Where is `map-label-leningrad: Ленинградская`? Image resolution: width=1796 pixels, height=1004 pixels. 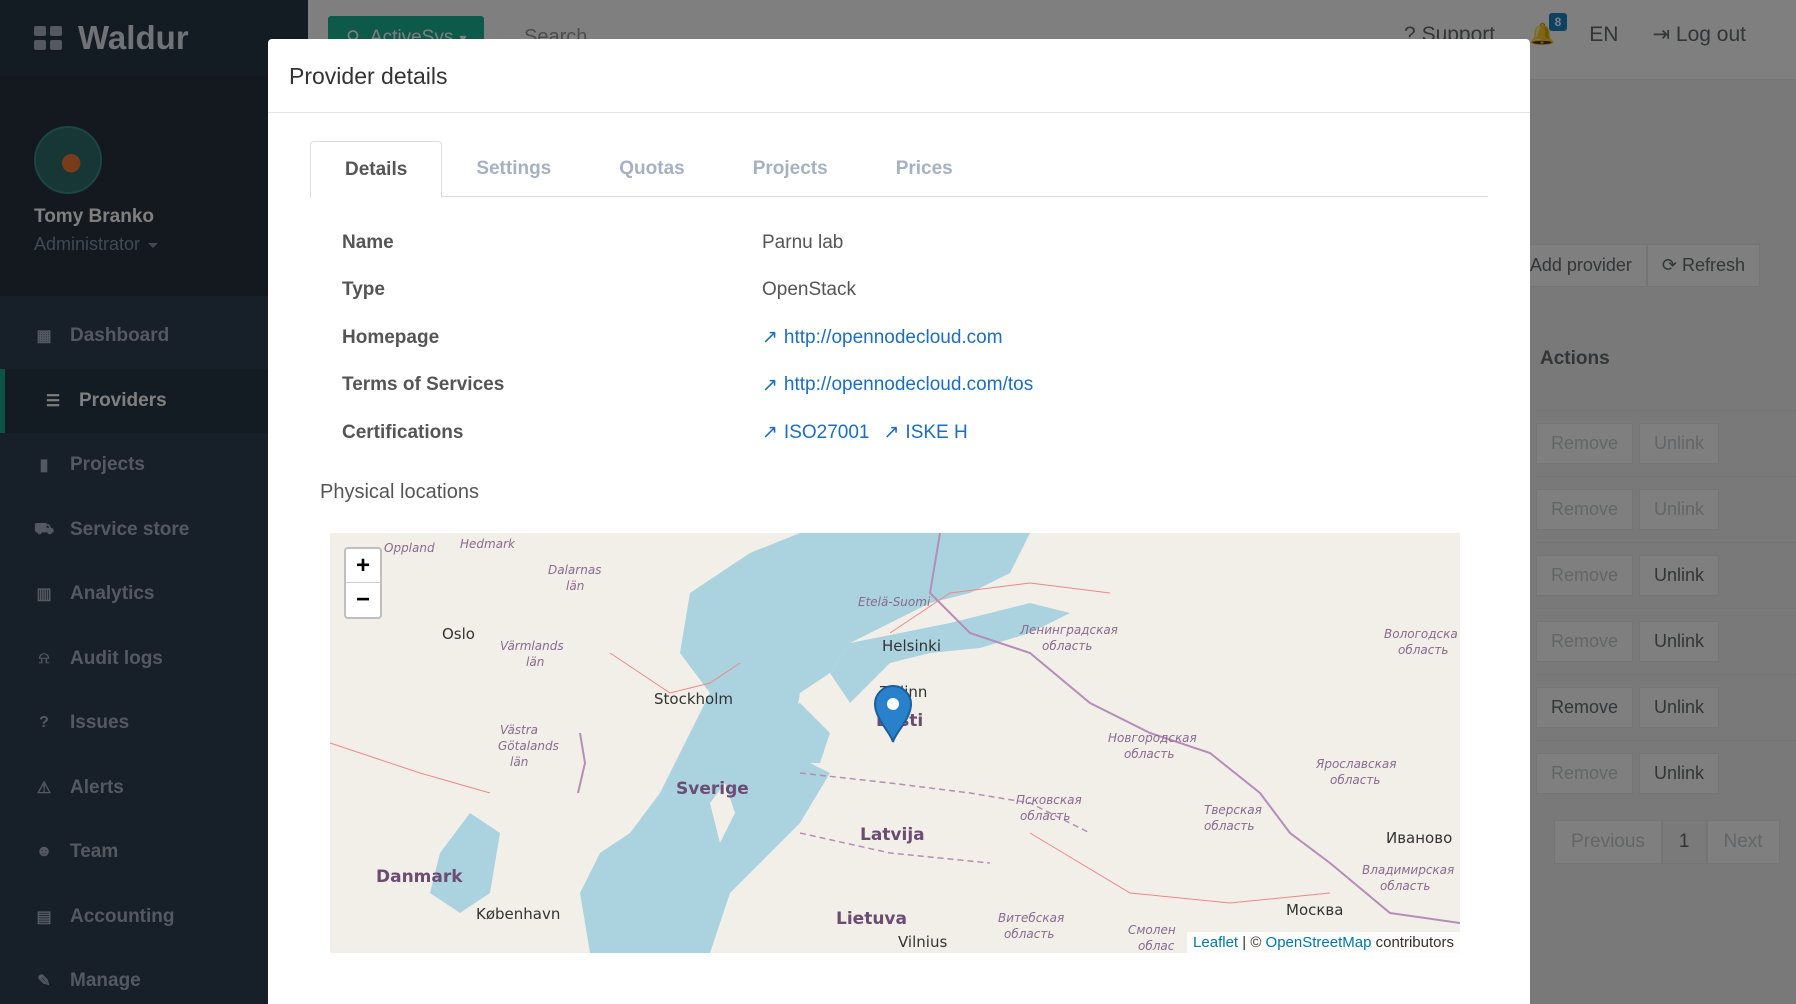 map-label-leningrad: Ленинградская is located at coordinates (1069, 630).